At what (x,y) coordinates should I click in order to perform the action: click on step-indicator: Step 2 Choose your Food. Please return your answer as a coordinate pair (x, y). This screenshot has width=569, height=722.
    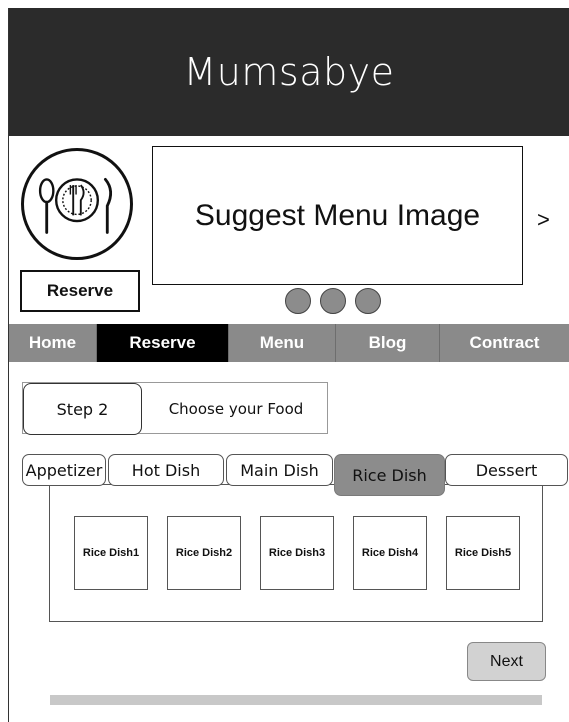
    Looking at the image, I should click on (175, 408).